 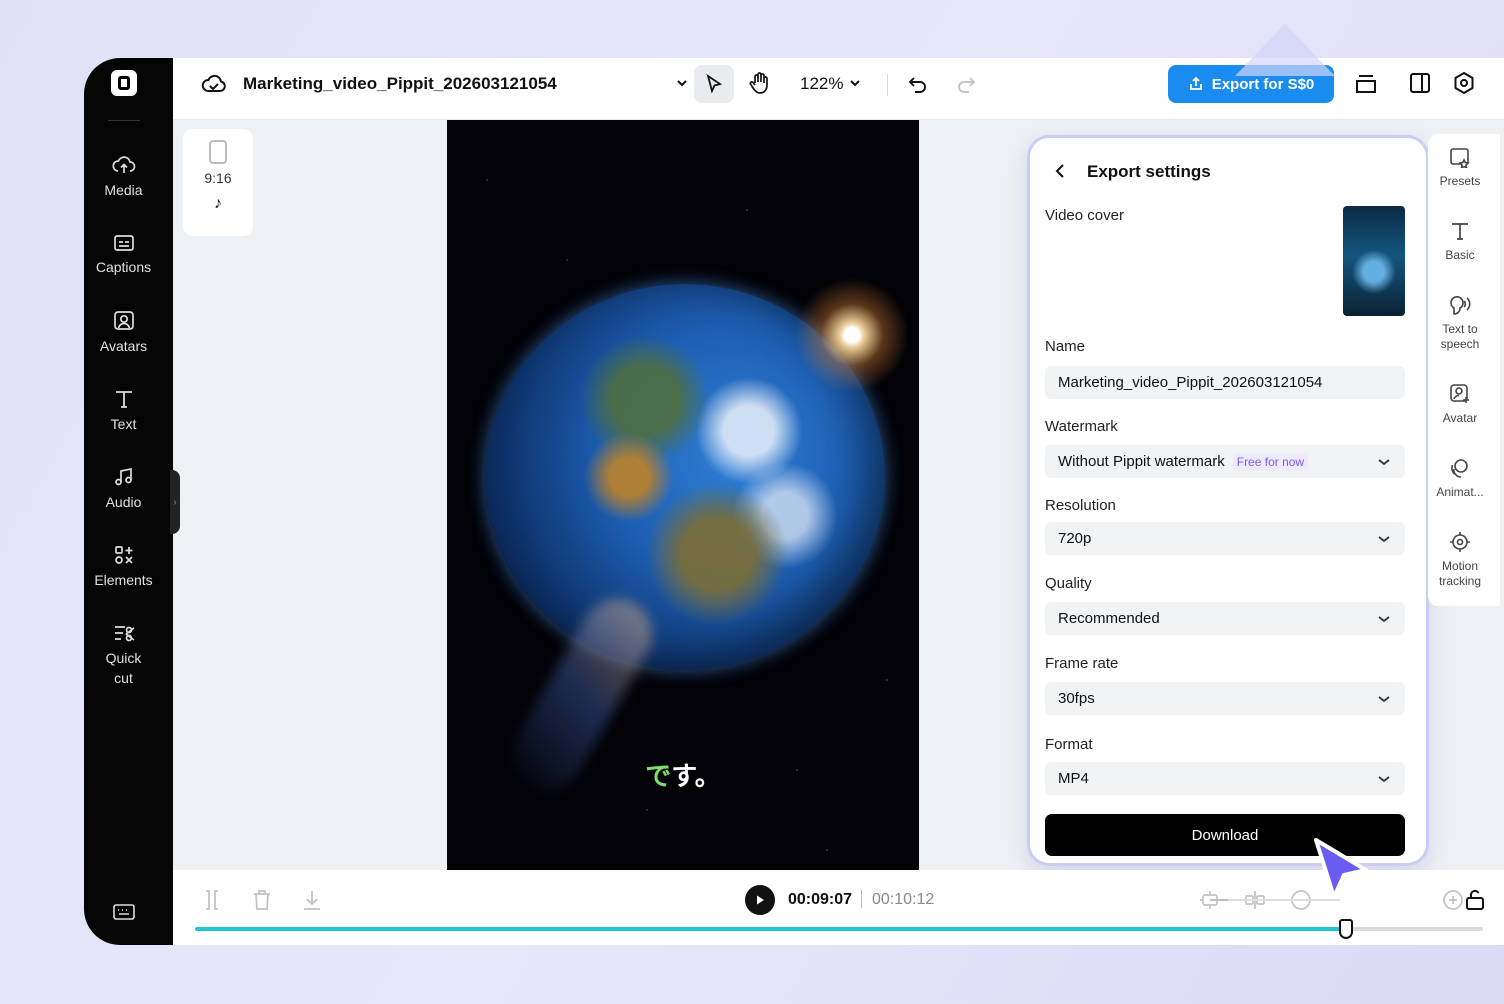 What do you see at coordinates (1081, 426) in the screenshot?
I see `watermark-label: Watermark` at bounding box center [1081, 426].